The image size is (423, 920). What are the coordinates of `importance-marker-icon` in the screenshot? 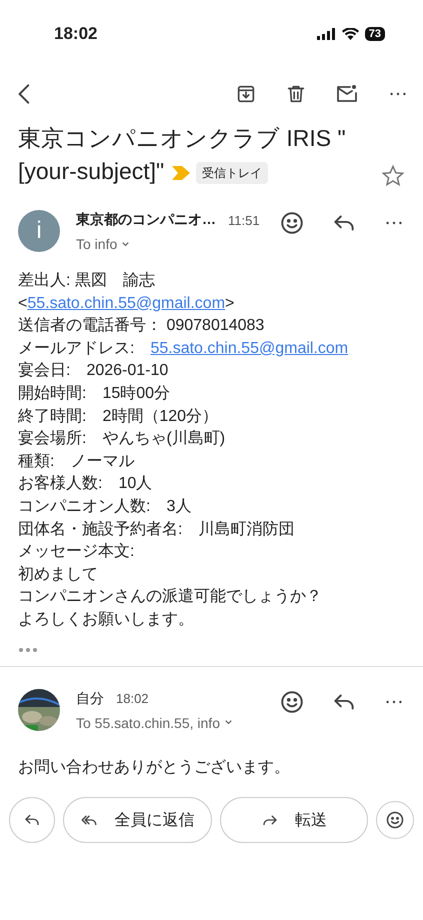 It's located at (181, 173).